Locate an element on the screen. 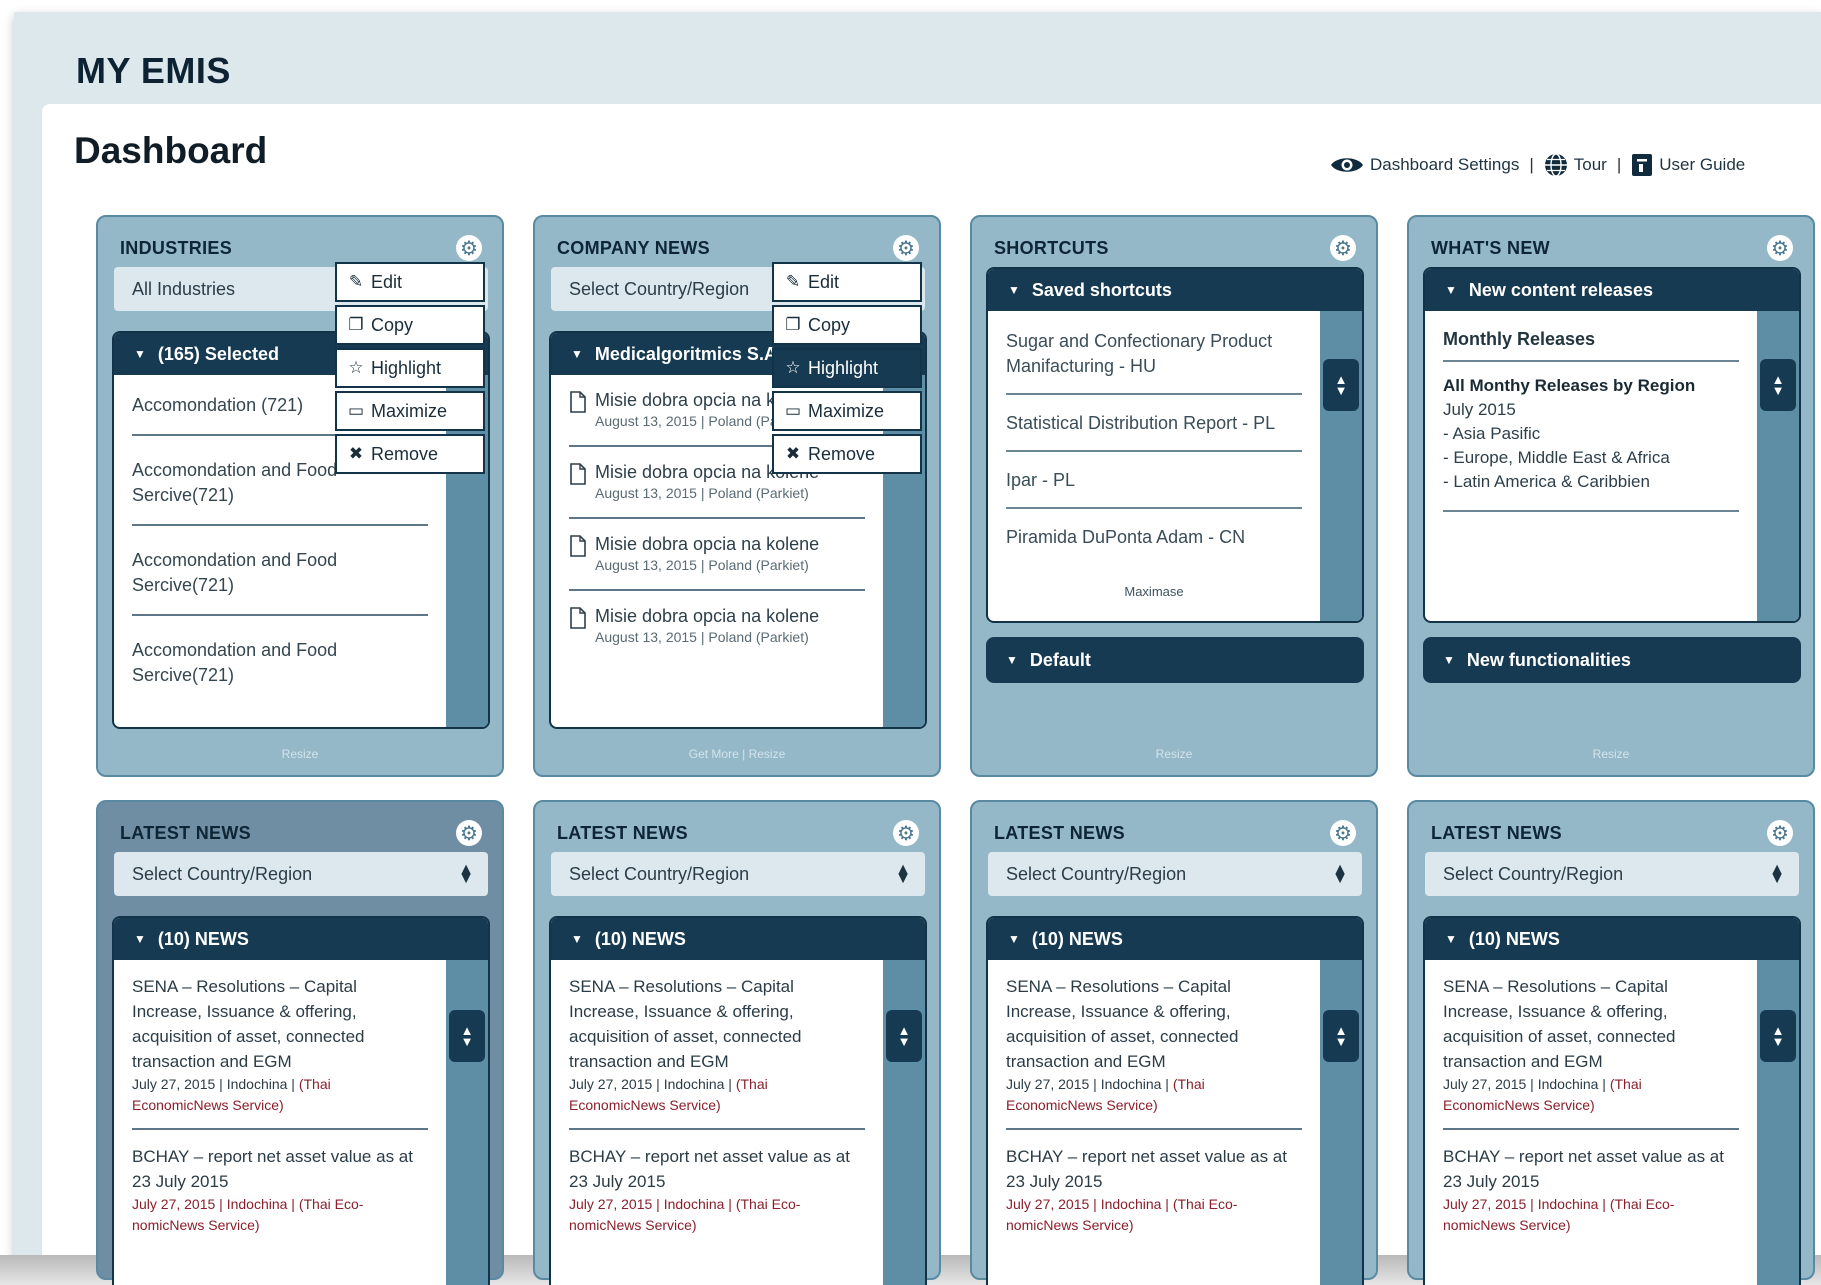 Image resolution: width=1821 pixels, height=1285 pixels. tour-link: Tour is located at coordinates (1575, 165).